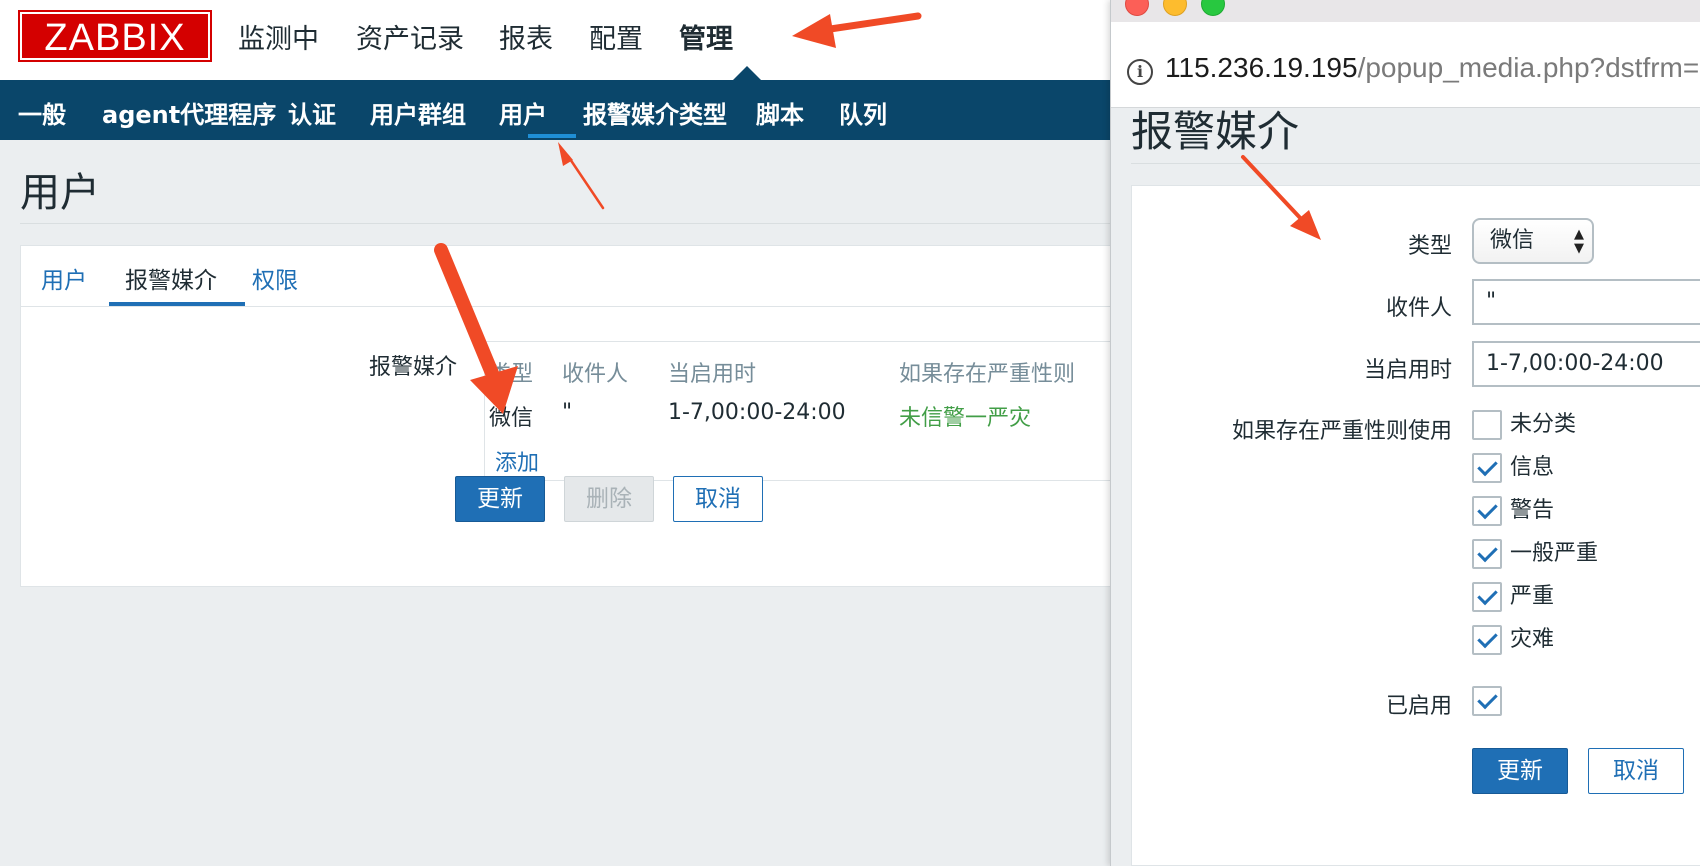 This screenshot has height=866, width=1700. What do you see at coordinates (557, 110) in the screenshot?
I see `sub-navigation: 一般 agent代理程序 认证 用户群组 用户 报警媒介类型 脚本 队列` at bounding box center [557, 110].